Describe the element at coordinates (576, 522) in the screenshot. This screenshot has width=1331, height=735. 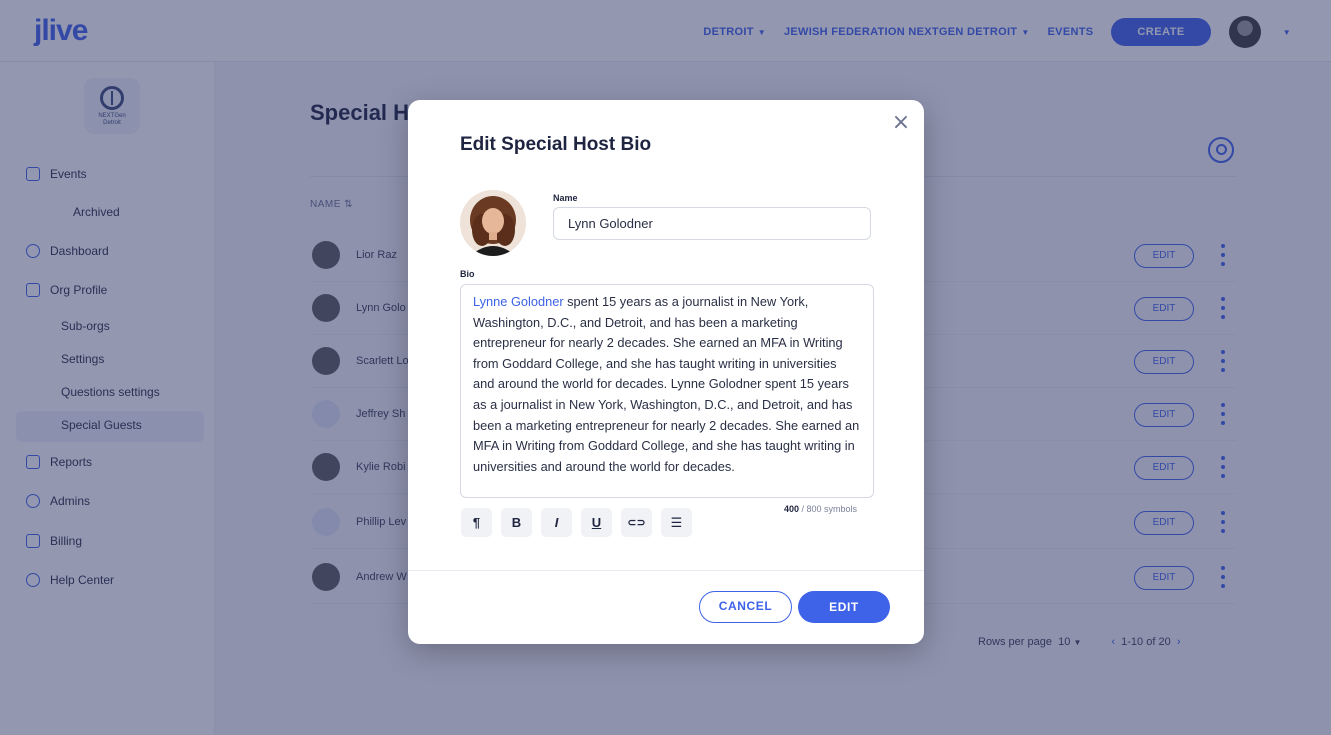
I see `formatting-toolbar: ¶ B I U ⊂⊃ ☰` at that location.